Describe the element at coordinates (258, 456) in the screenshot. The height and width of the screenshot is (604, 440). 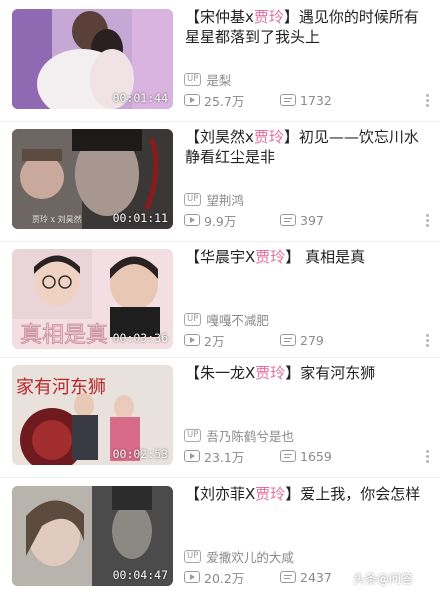
I see `video-stats: 23.1万 1659` at that location.